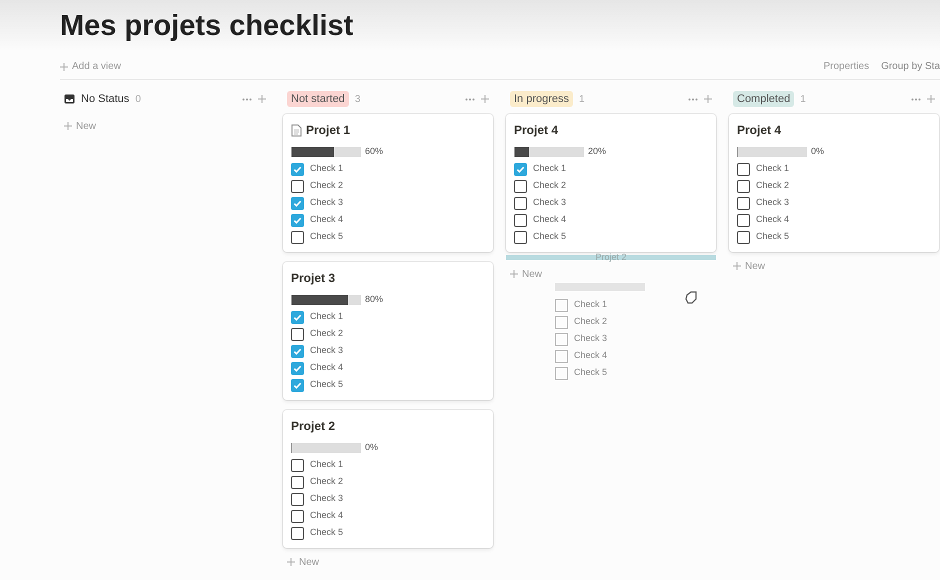 The image size is (940, 580). I want to click on card-title: Projet 3, so click(313, 278).